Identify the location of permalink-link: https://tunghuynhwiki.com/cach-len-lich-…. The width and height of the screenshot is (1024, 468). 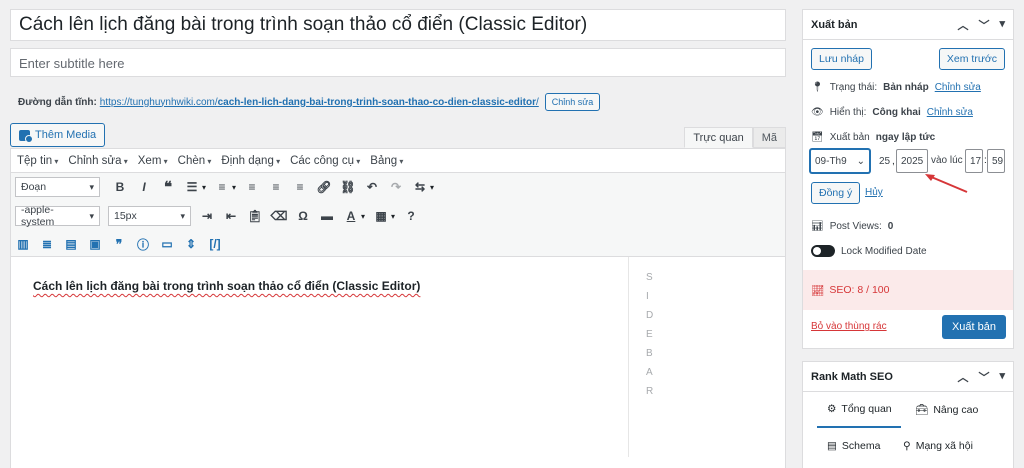
(319, 102).